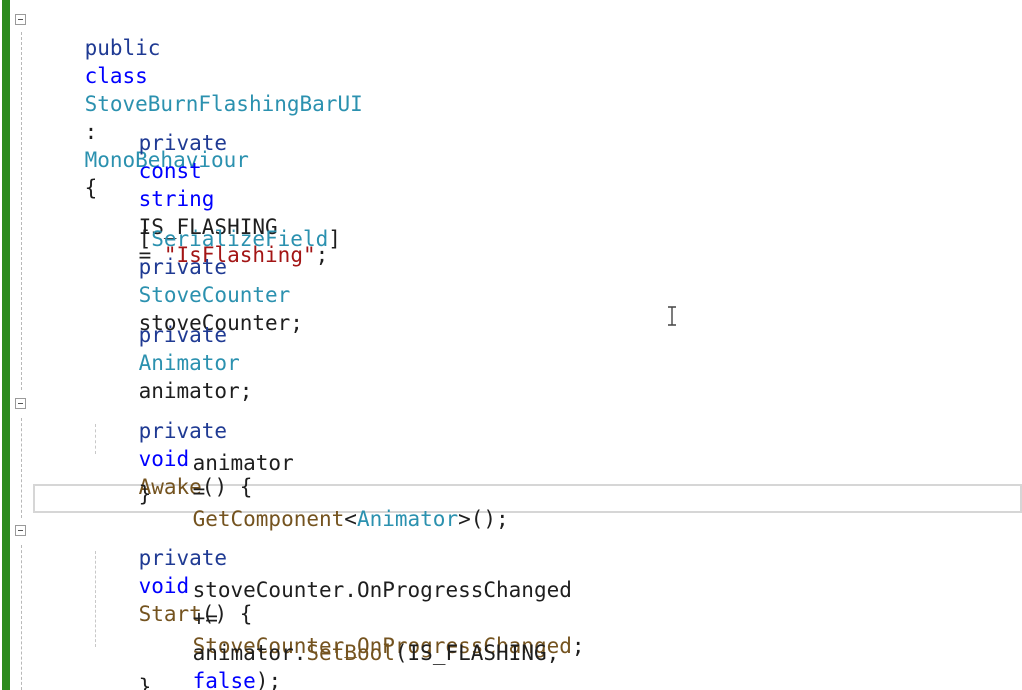  What do you see at coordinates (483, 519) in the screenshot?
I see `generic-close: >();` at bounding box center [483, 519].